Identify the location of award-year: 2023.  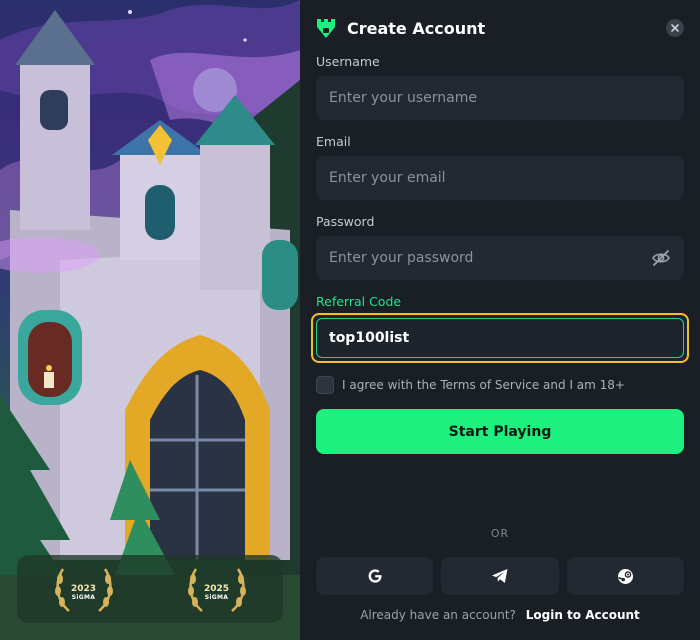
(83, 588).